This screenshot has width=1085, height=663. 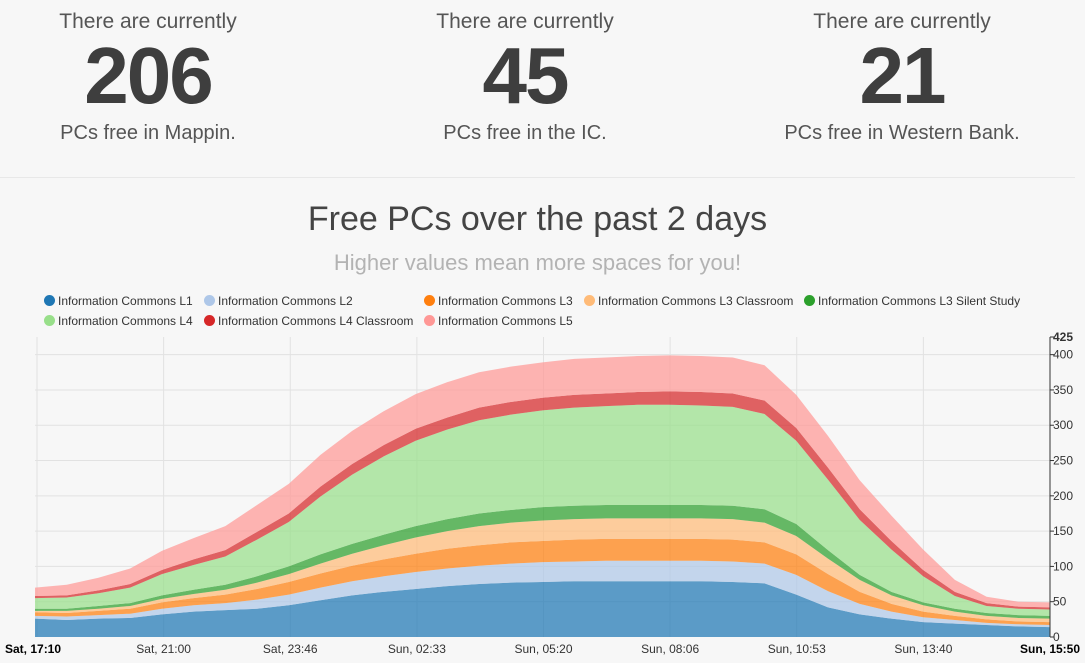 What do you see at coordinates (543, 649) in the screenshot?
I see `x-tick-label: Sun, 05:20` at bounding box center [543, 649].